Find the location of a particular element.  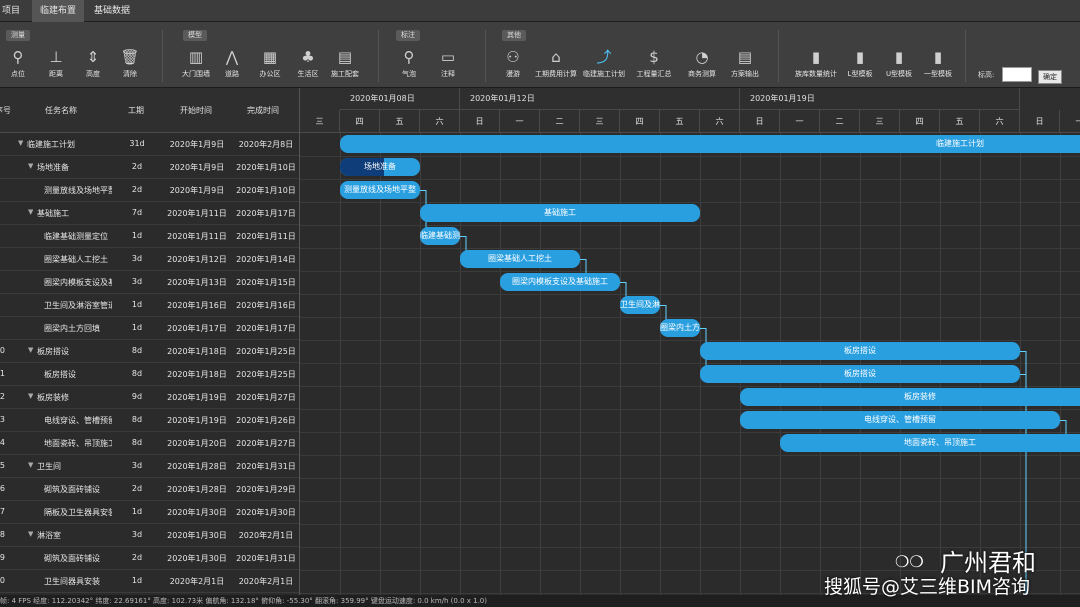

task-id: 3 is located at coordinates (2, 419).